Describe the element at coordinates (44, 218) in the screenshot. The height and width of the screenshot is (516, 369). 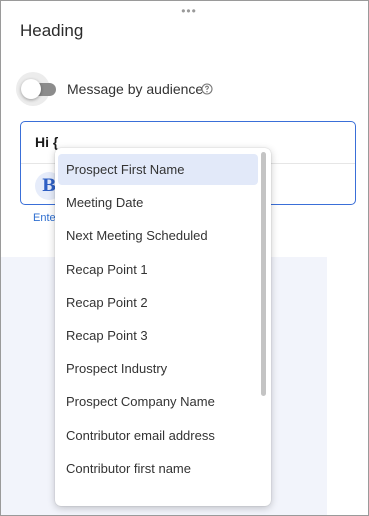
I see `editor-helper-text: Ente` at that location.